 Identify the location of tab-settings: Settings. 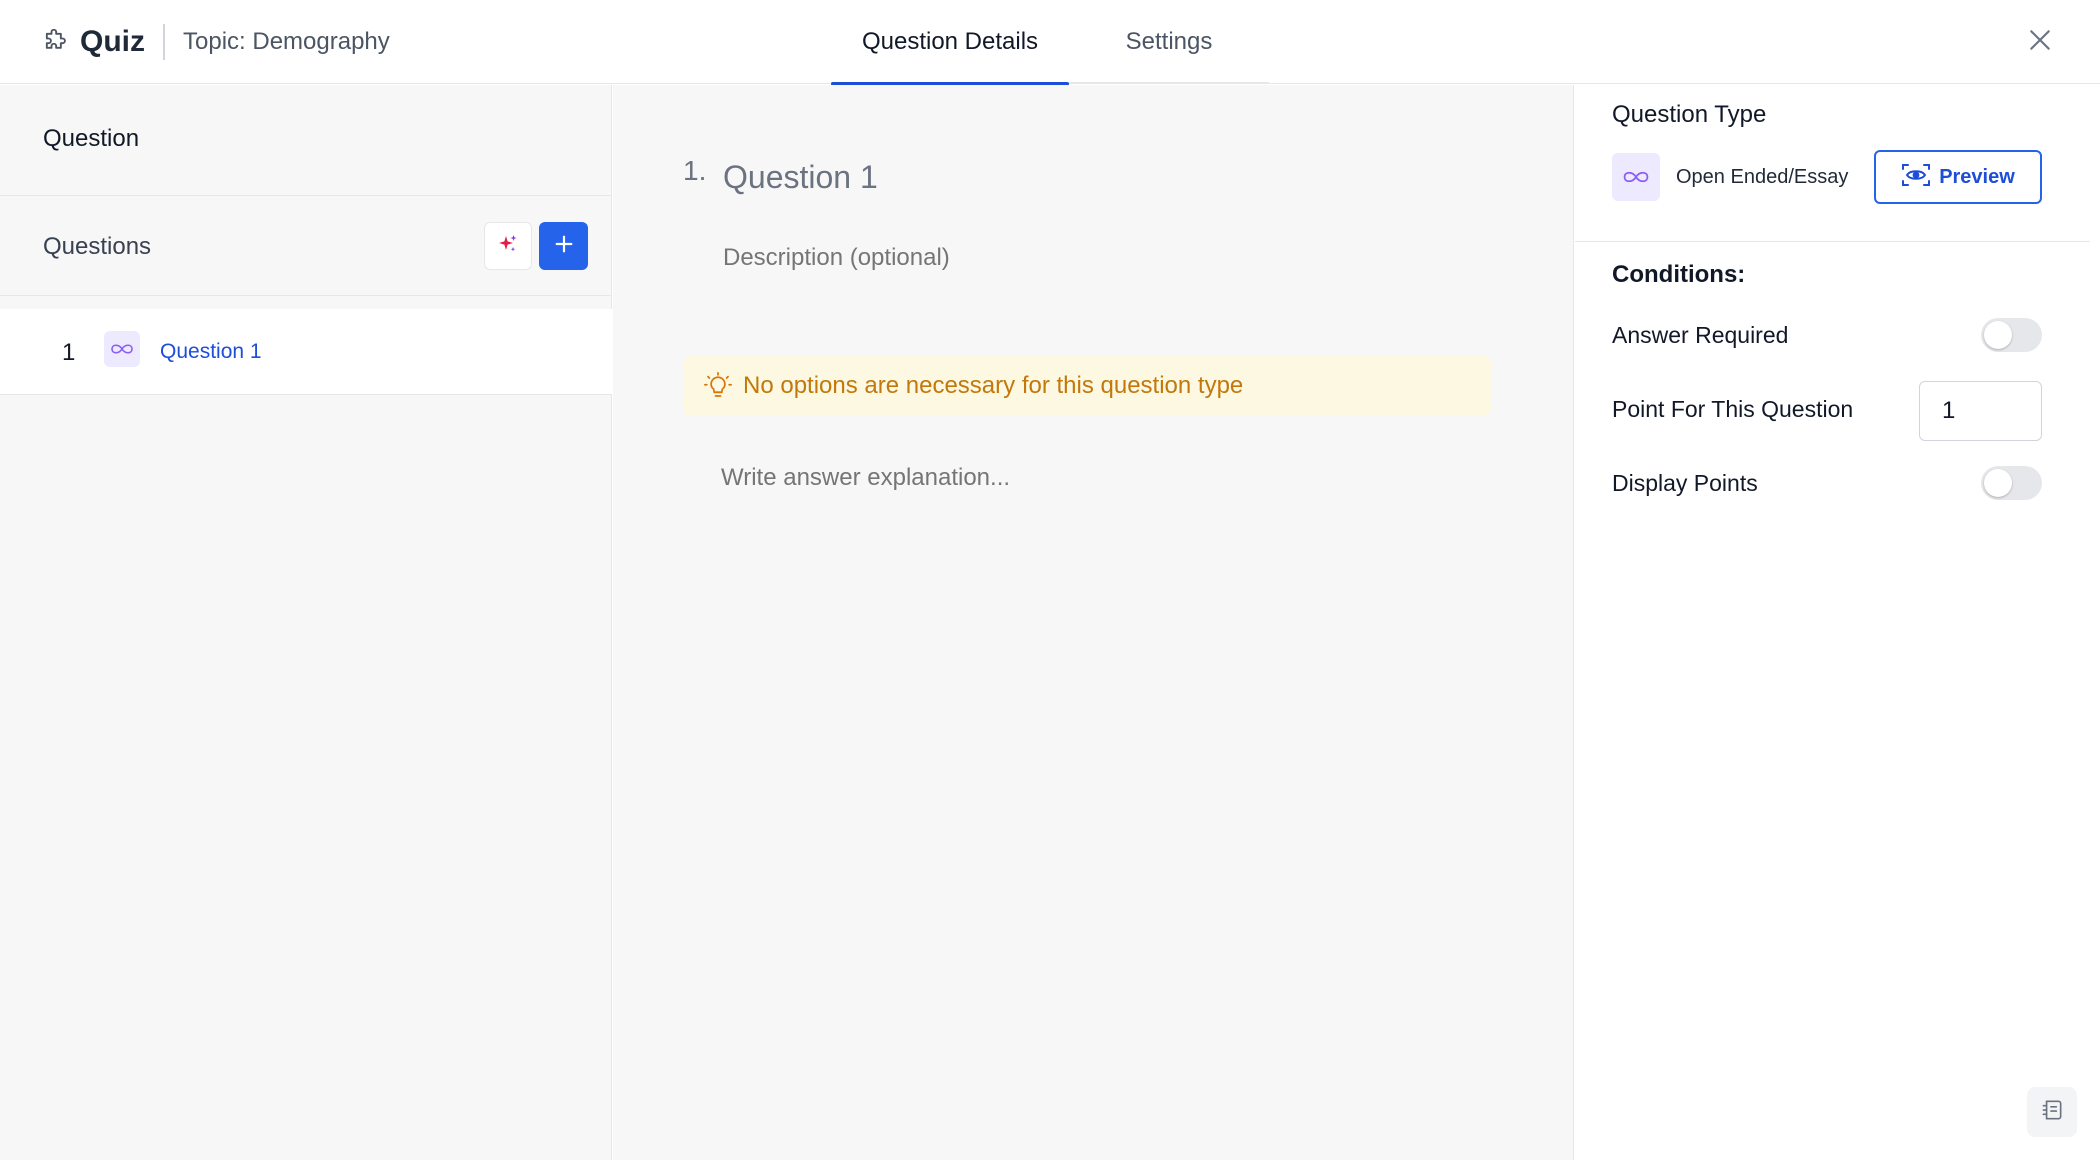
(1169, 42).